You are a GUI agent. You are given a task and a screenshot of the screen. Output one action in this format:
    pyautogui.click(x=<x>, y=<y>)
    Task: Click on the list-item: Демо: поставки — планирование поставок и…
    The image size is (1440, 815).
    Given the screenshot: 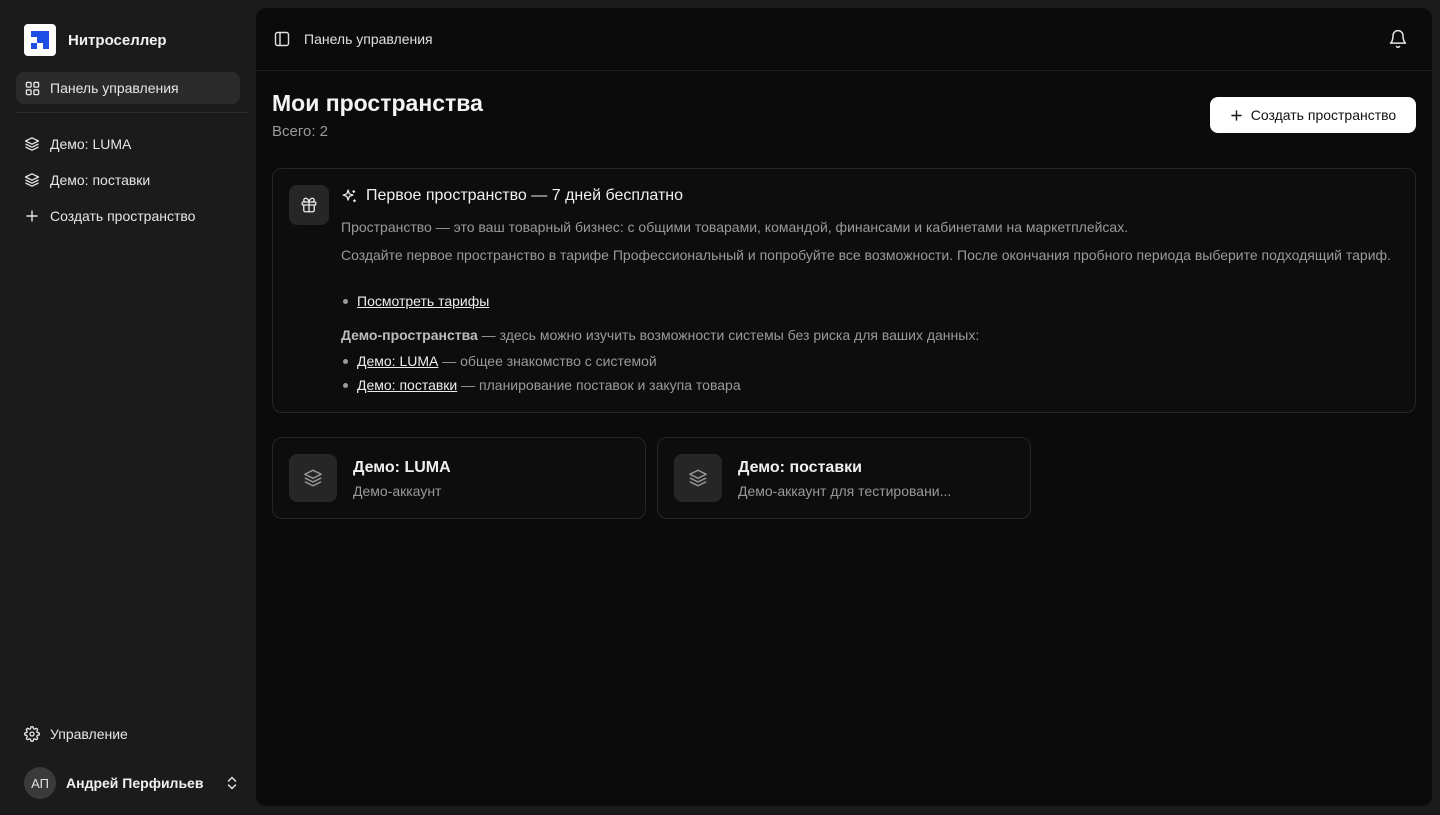 What is the action you would take?
    pyautogui.click(x=542, y=385)
    